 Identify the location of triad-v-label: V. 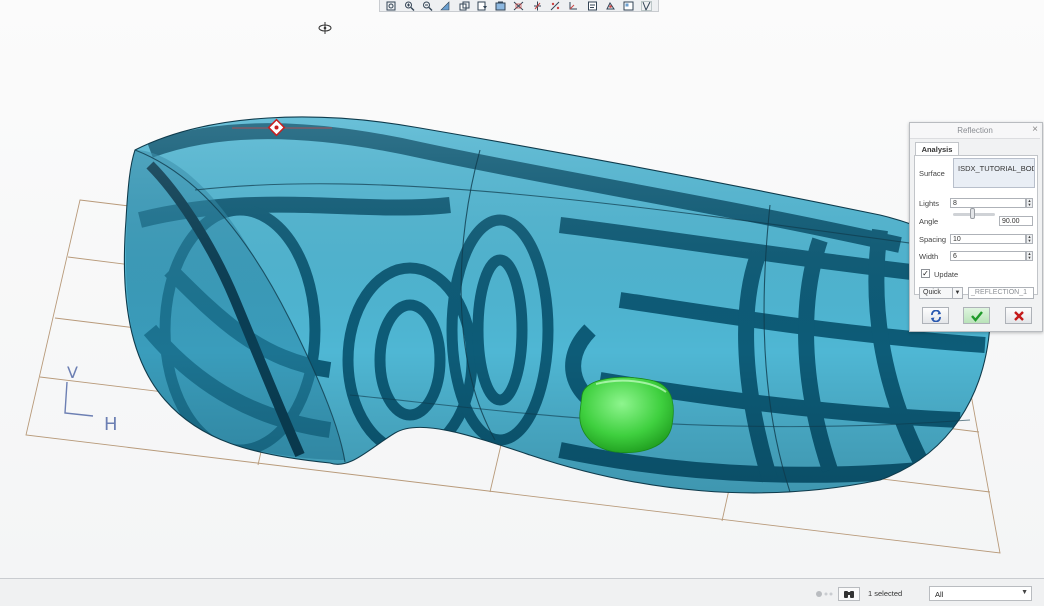
(72, 372).